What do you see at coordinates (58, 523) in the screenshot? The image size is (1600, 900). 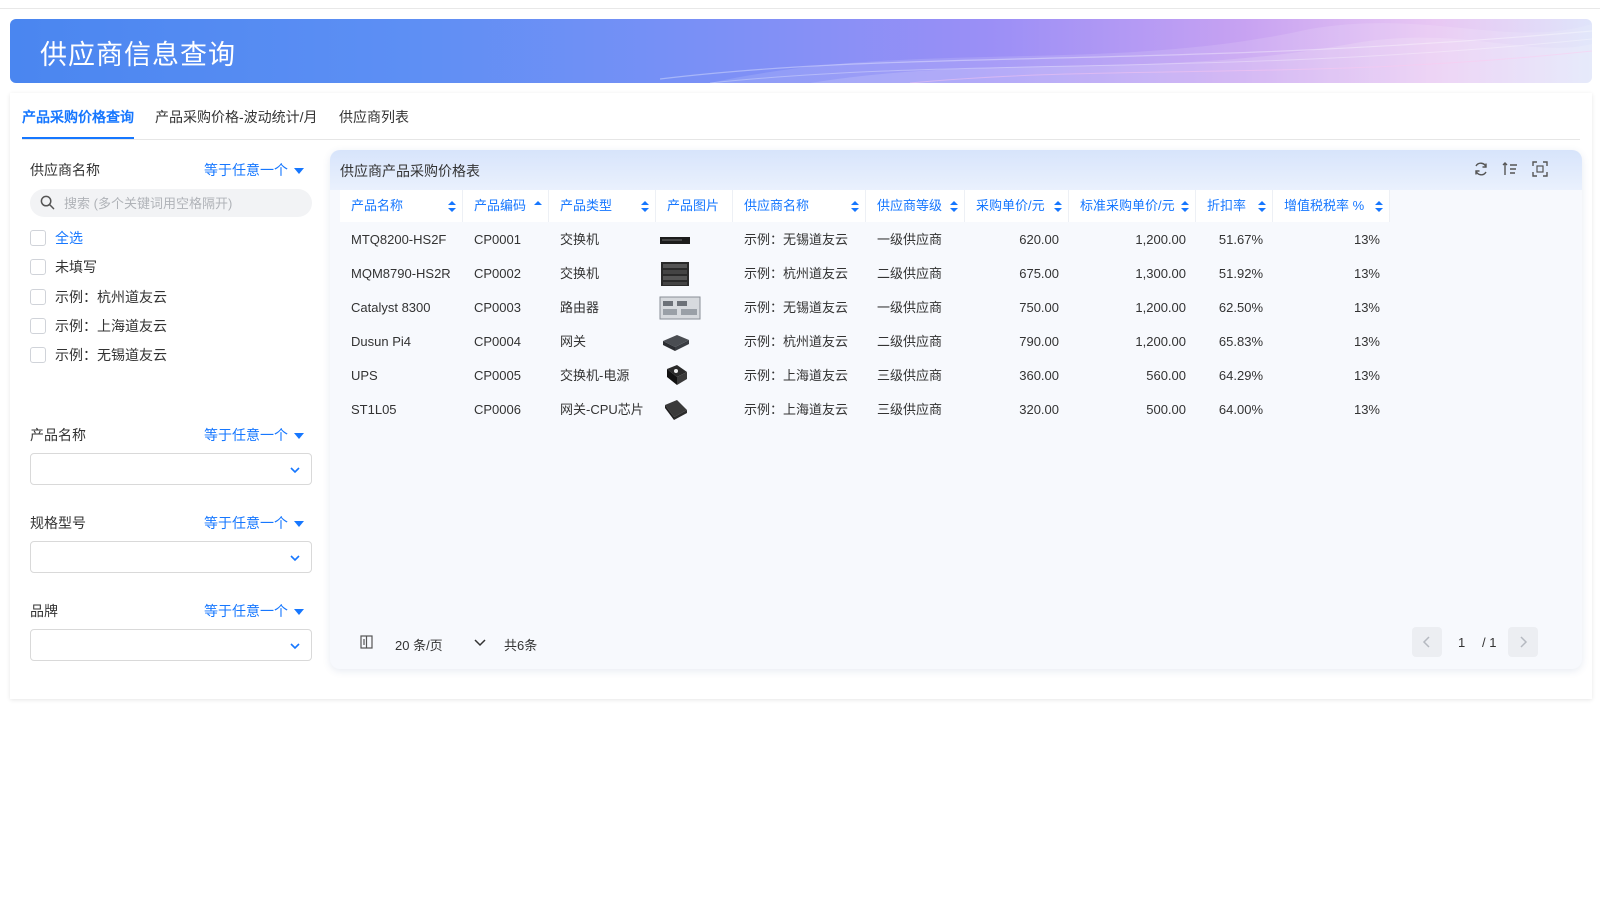 I see `model-filter-label: 规格型号` at bounding box center [58, 523].